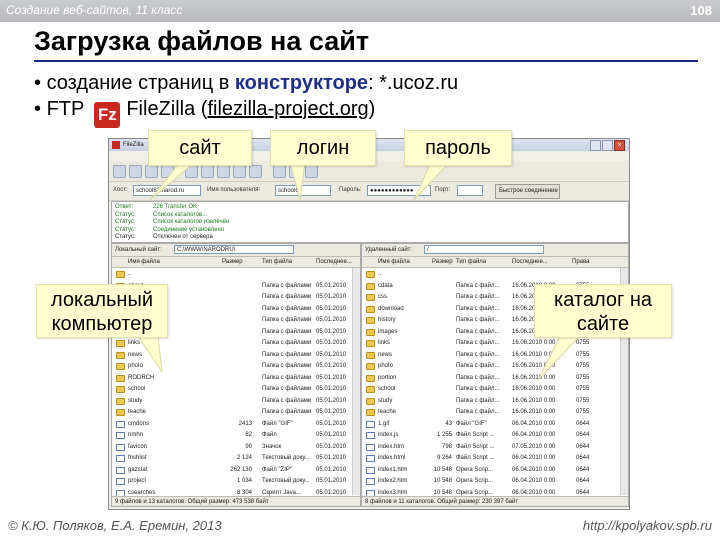  I want to click on remote-catalog-callout: каталог на сайте, so click(603, 311).